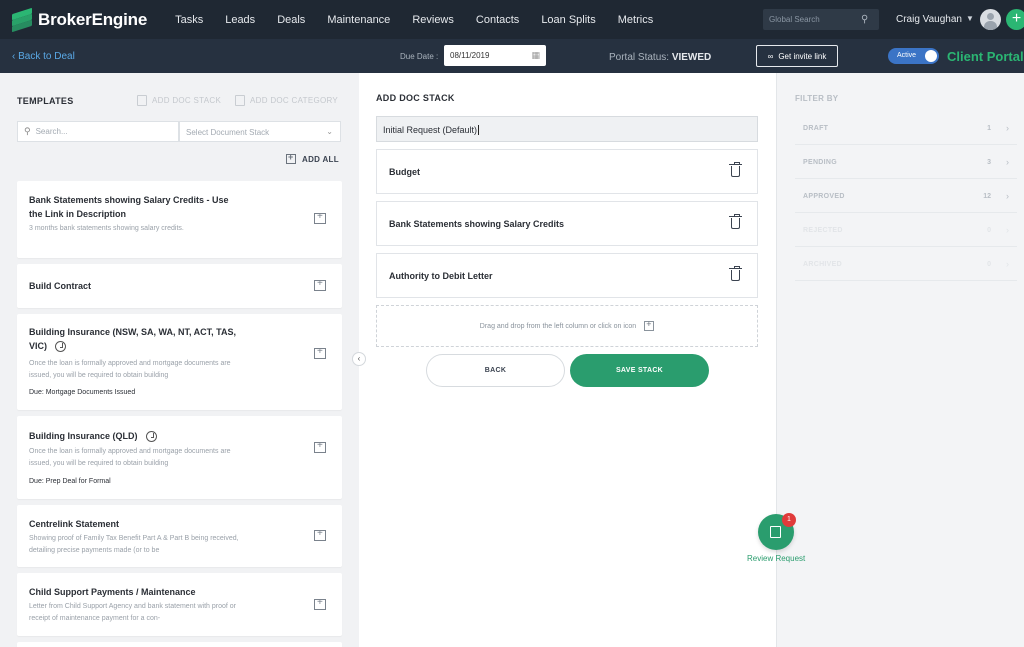  Describe the element at coordinates (567, 129) in the screenshot. I see `stack-name-input: Initial Request (Default)` at that location.